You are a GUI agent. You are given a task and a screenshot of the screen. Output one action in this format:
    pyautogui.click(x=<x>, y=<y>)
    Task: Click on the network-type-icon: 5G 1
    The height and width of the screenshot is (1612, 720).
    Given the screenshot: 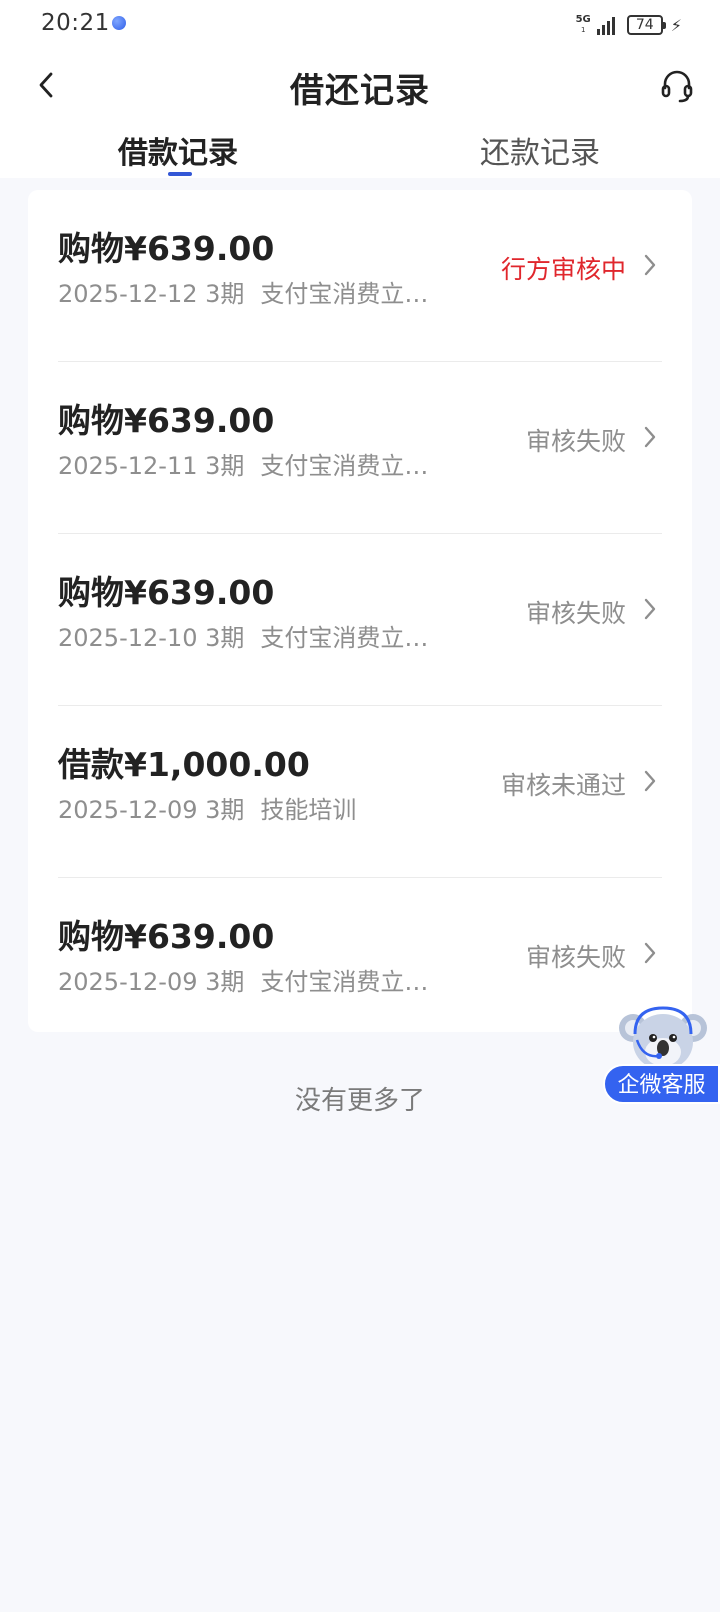 What is the action you would take?
    pyautogui.click(x=583, y=24)
    